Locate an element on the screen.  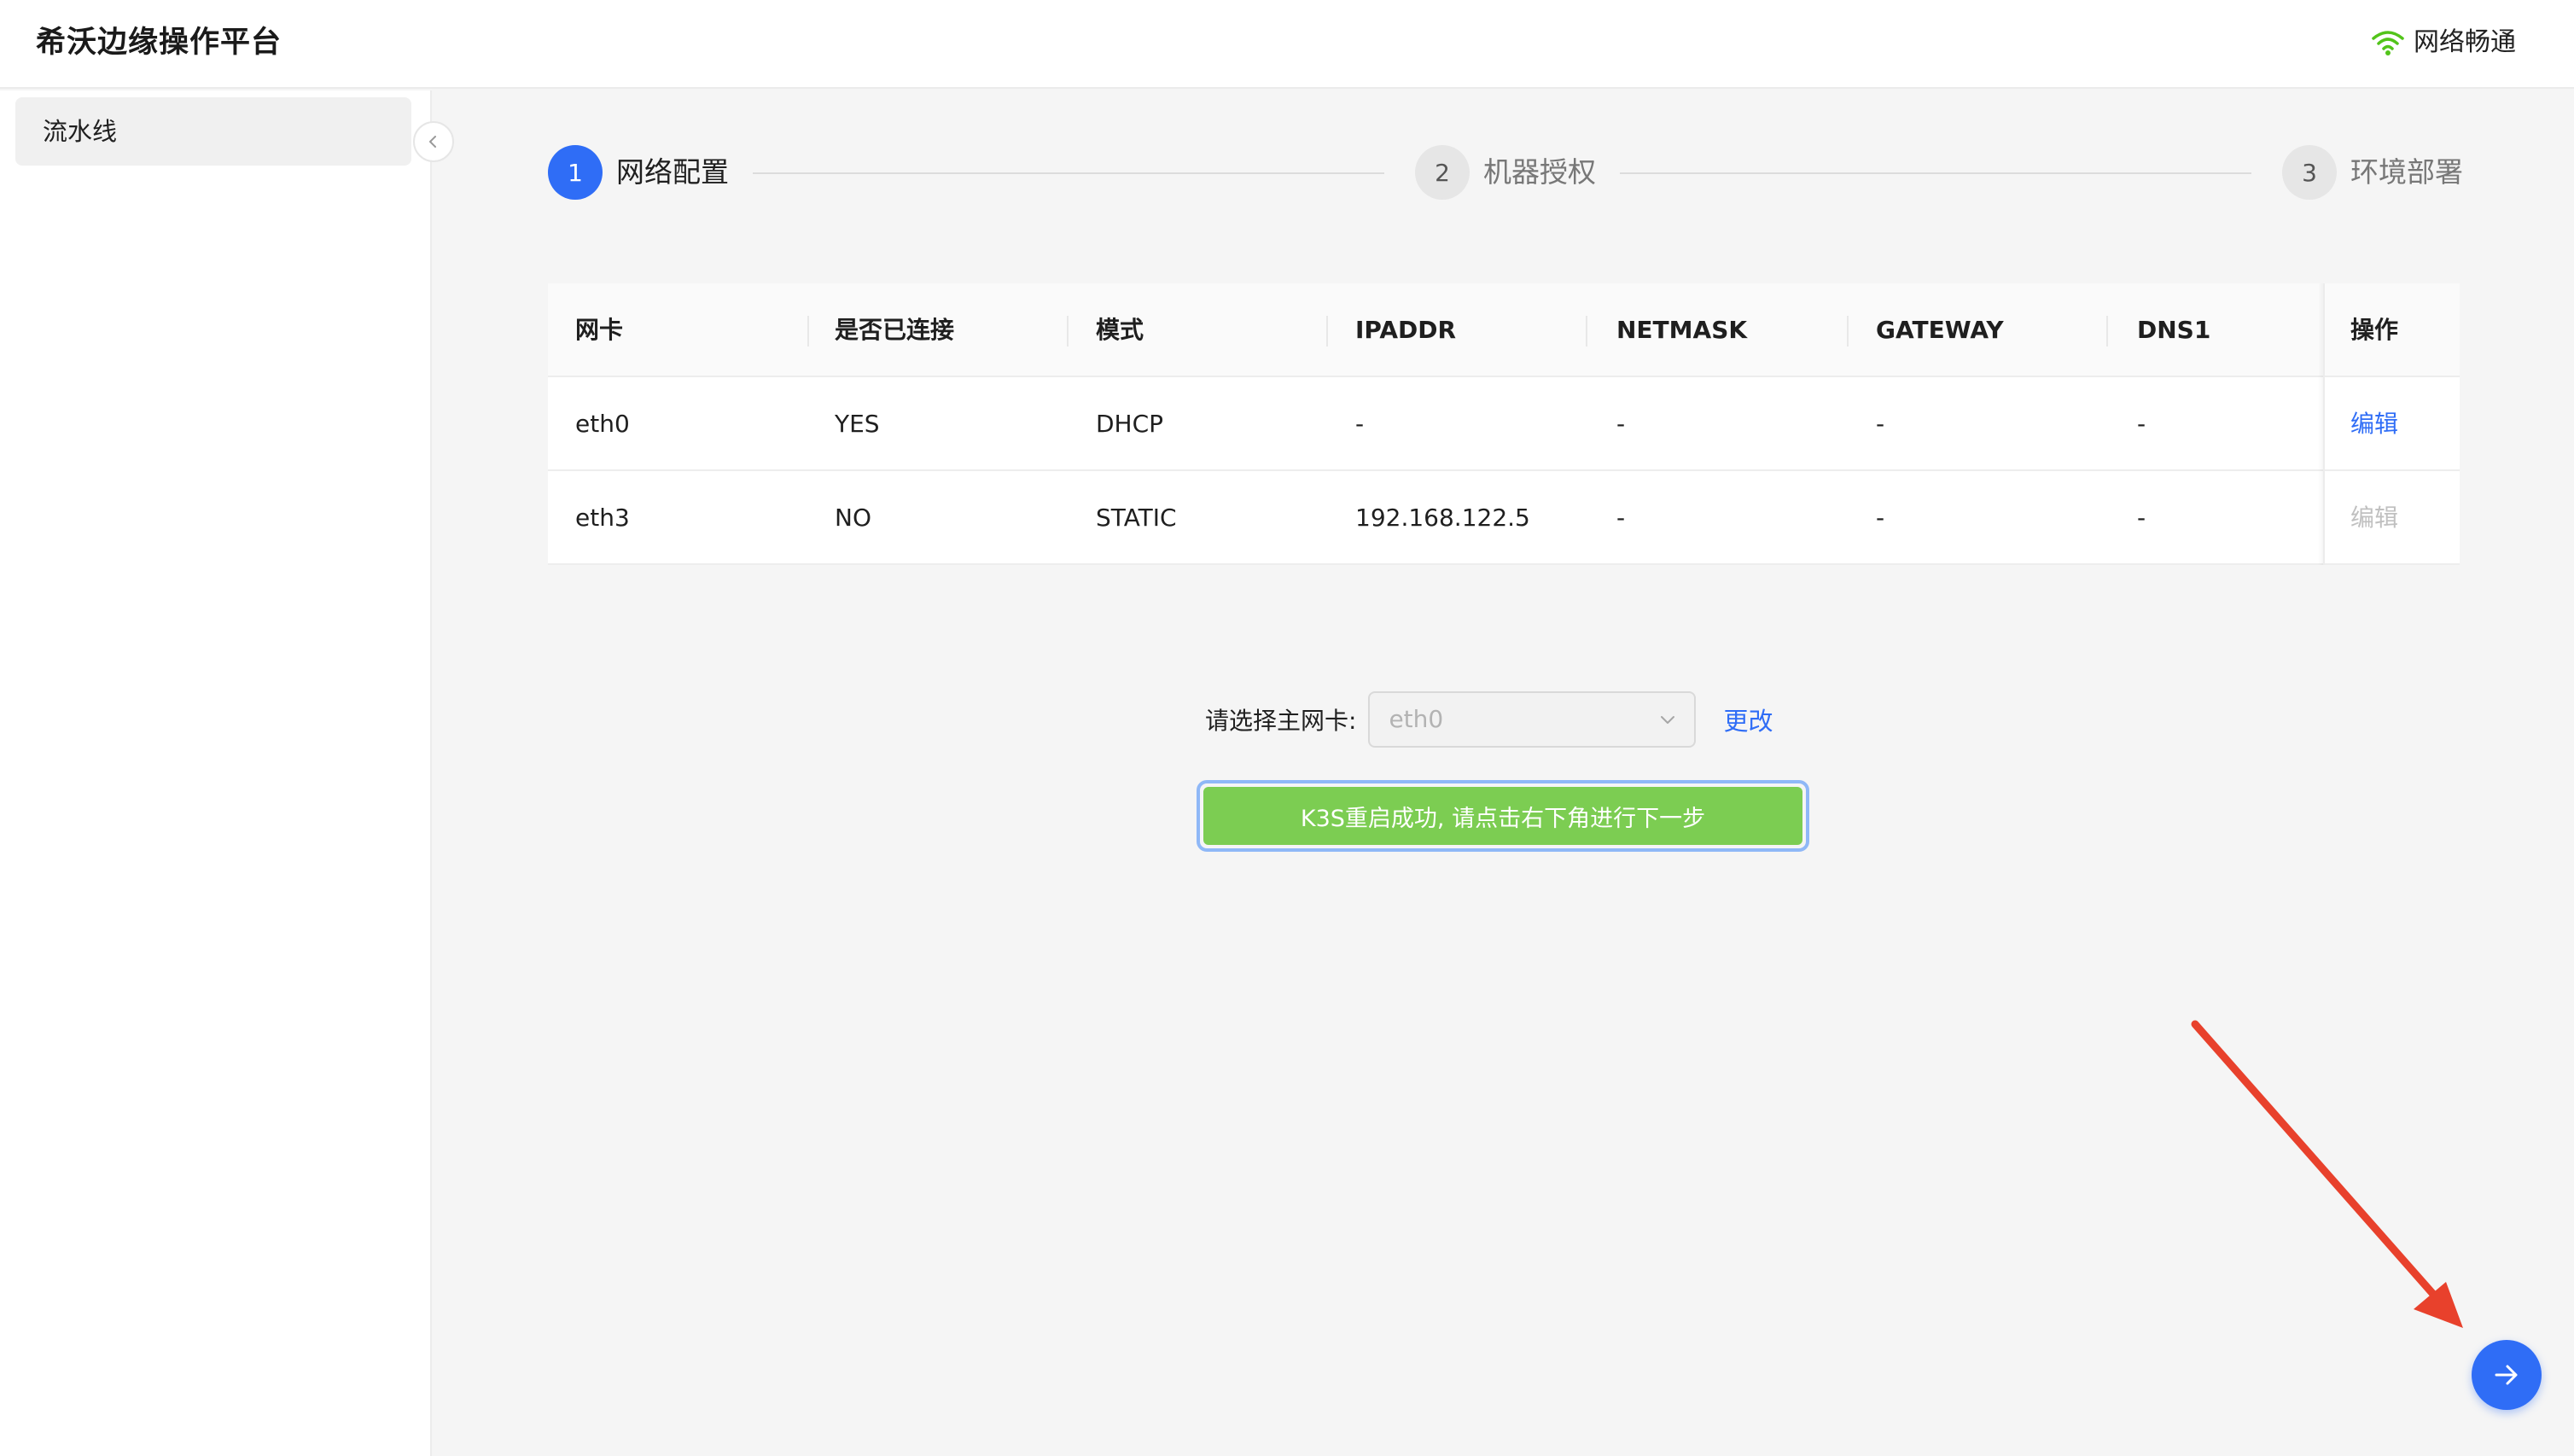
annotation-arrow-icon is located at coordinates (2327, 1174).